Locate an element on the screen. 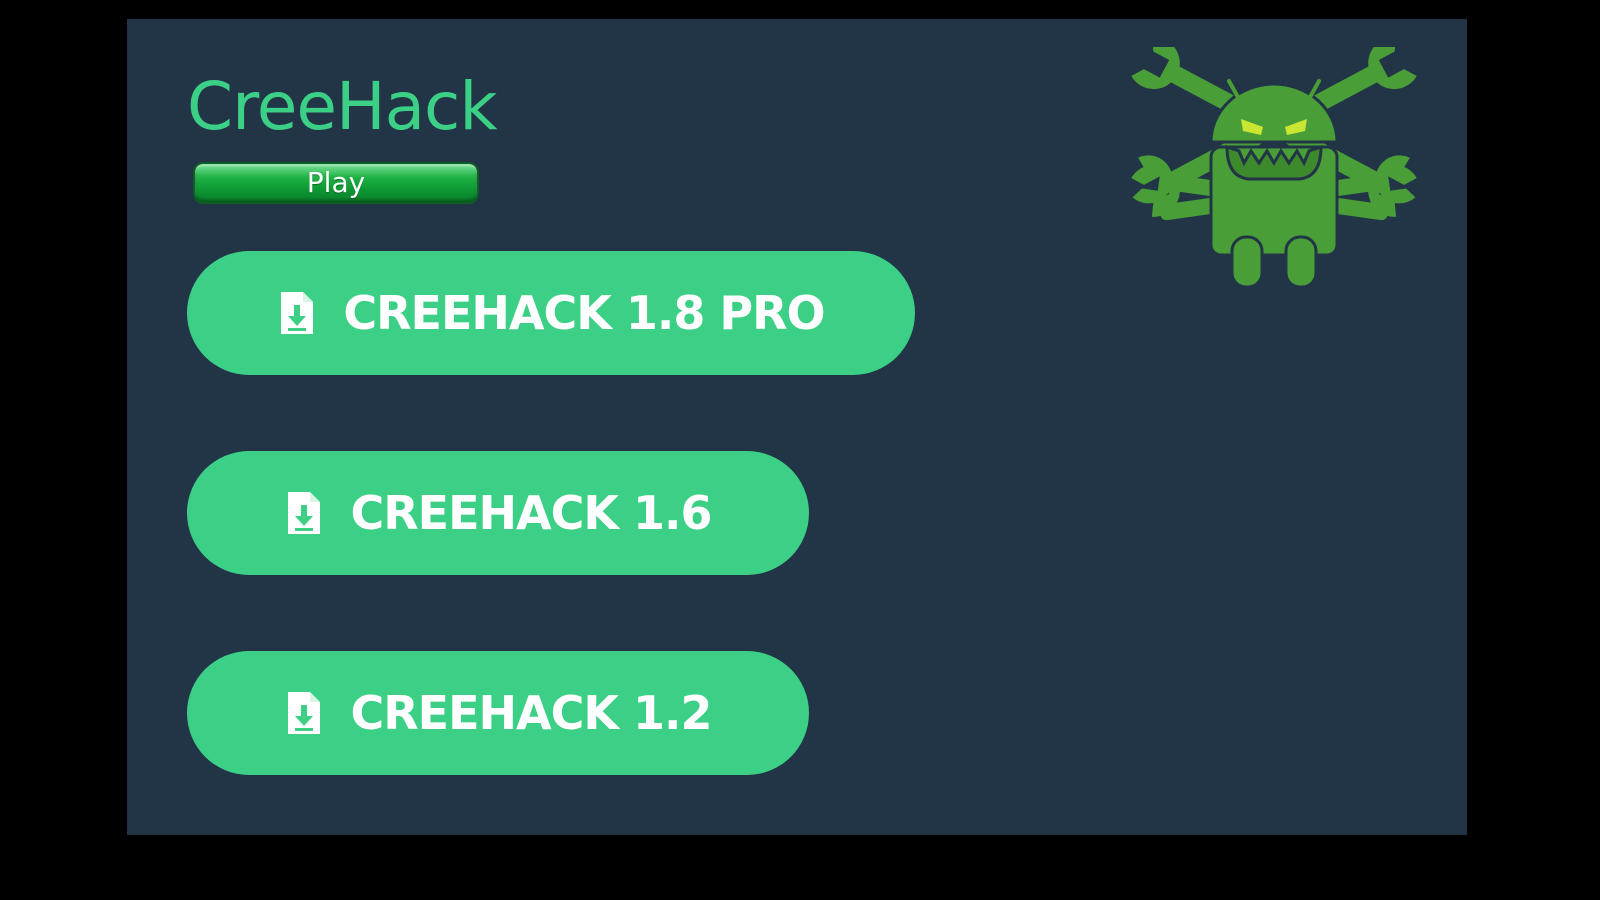 This screenshot has width=1600, height=900. download-button-creehack-1-2: CREEHACK 1.2 is located at coordinates (498, 713).